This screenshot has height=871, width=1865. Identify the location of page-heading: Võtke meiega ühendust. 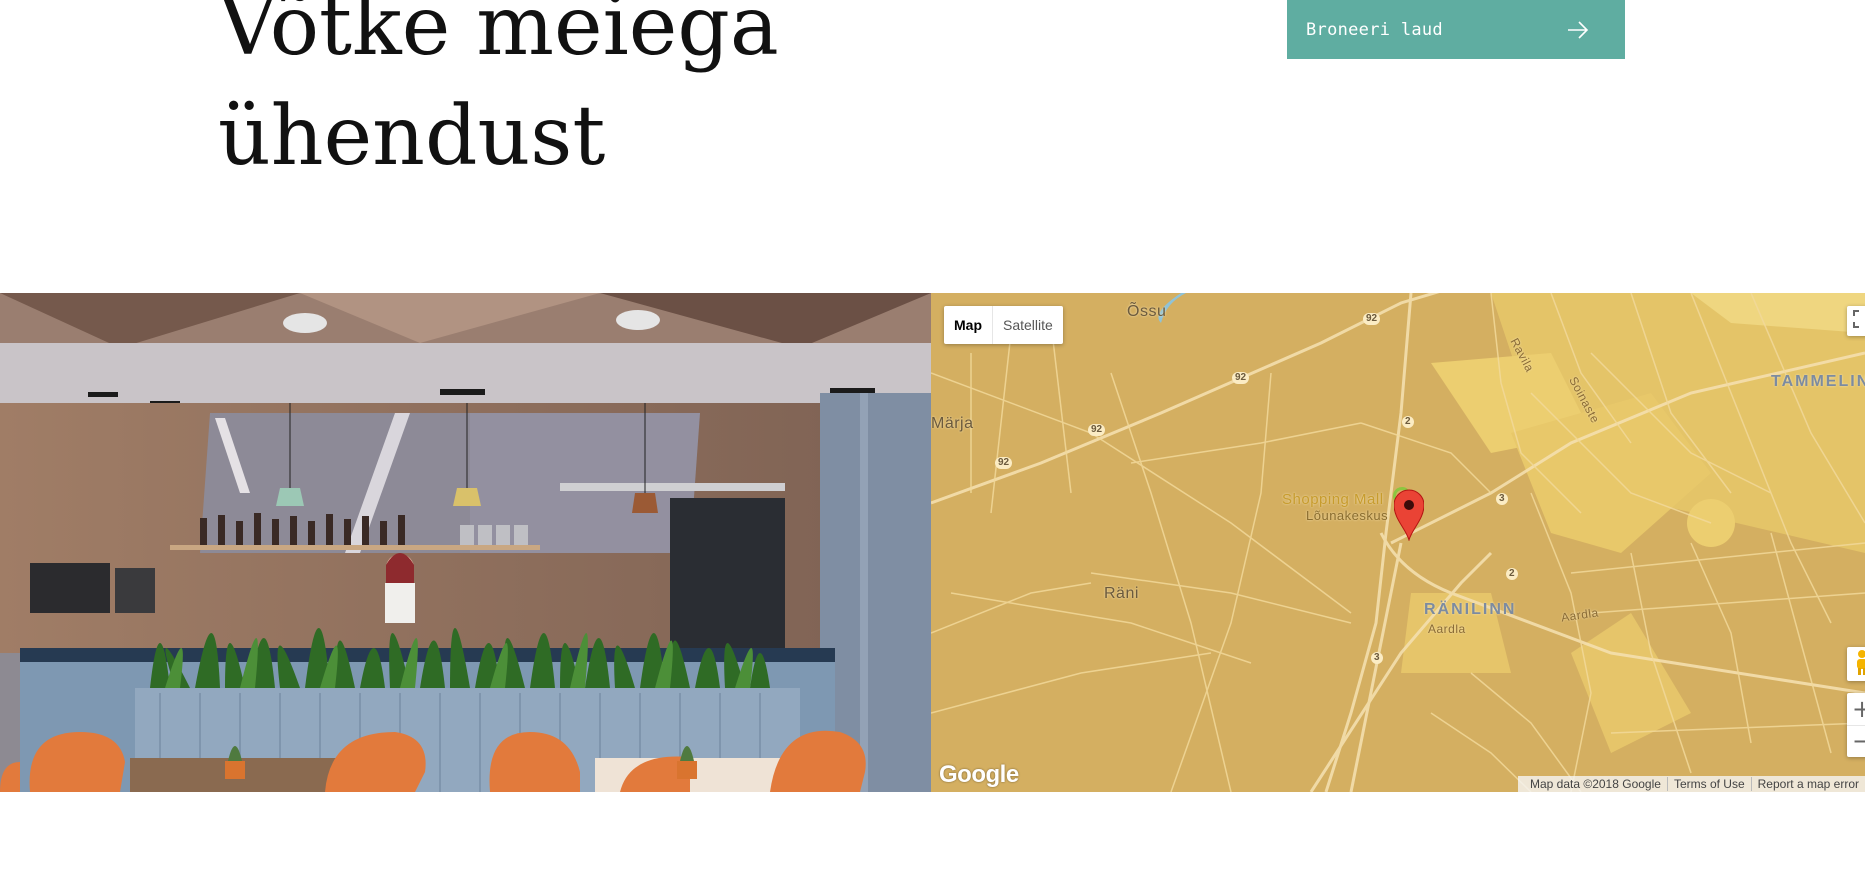
(568, 96).